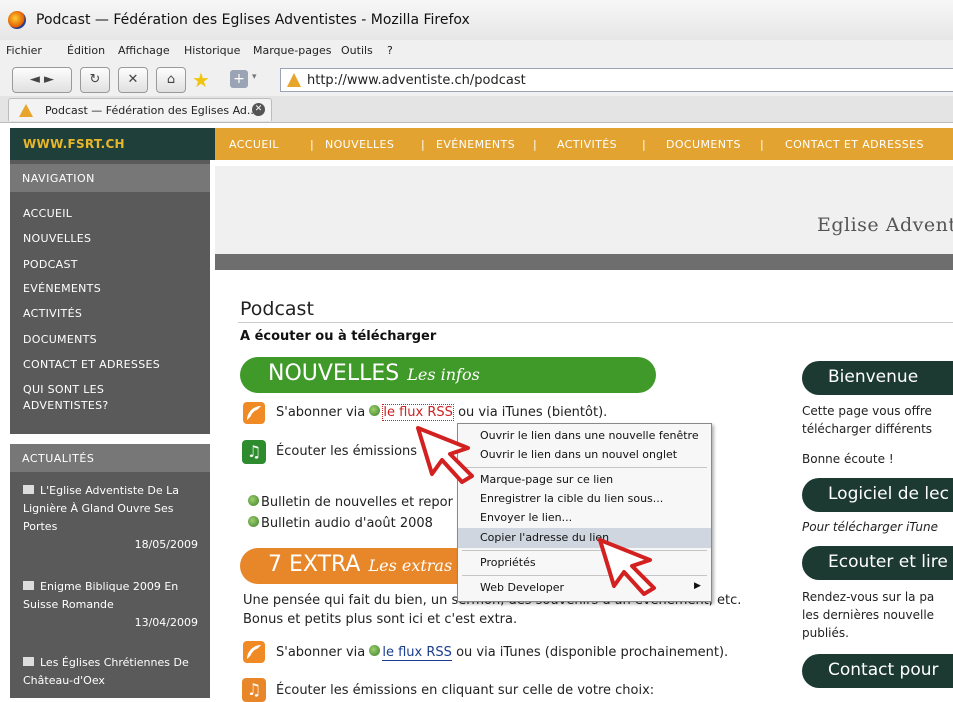 This screenshot has width=953, height=702. Describe the element at coordinates (62, 289) in the screenshot. I see `sidebar-item-evenements: EVÉNEMENTS` at that location.